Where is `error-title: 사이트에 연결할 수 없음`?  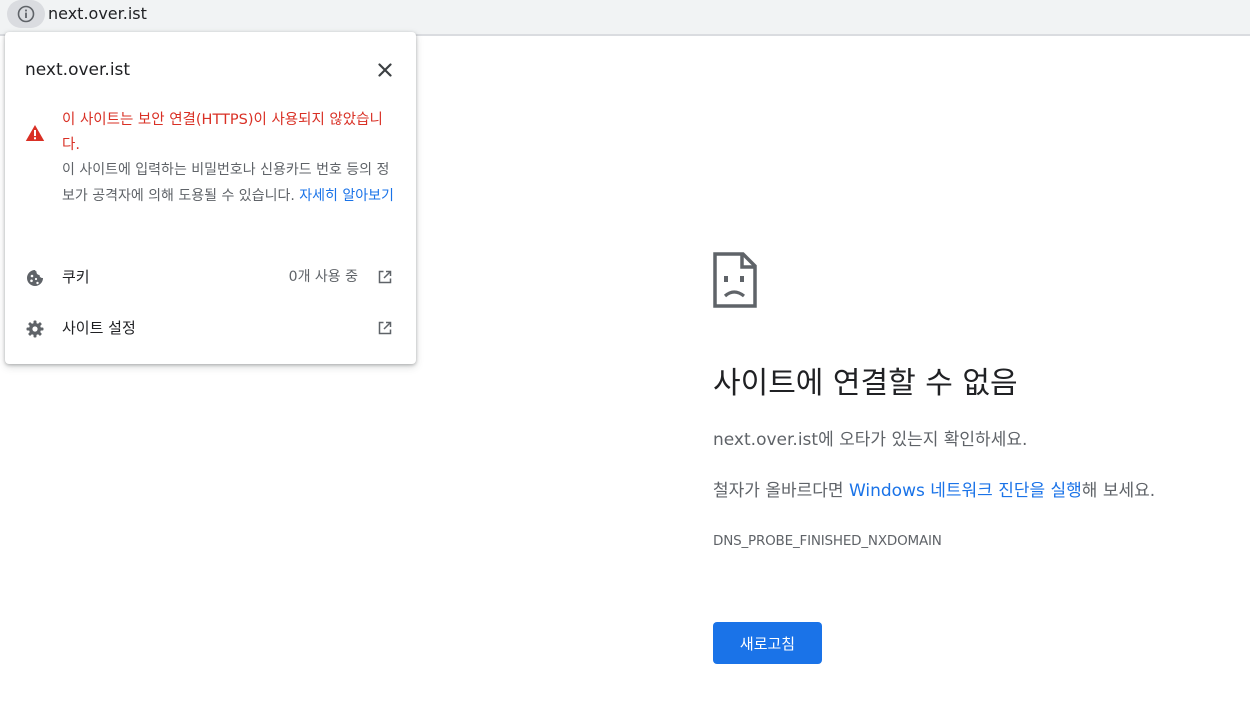 error-title: 사이트에 연결할 수 없음 is located at coordinates (865, 383).